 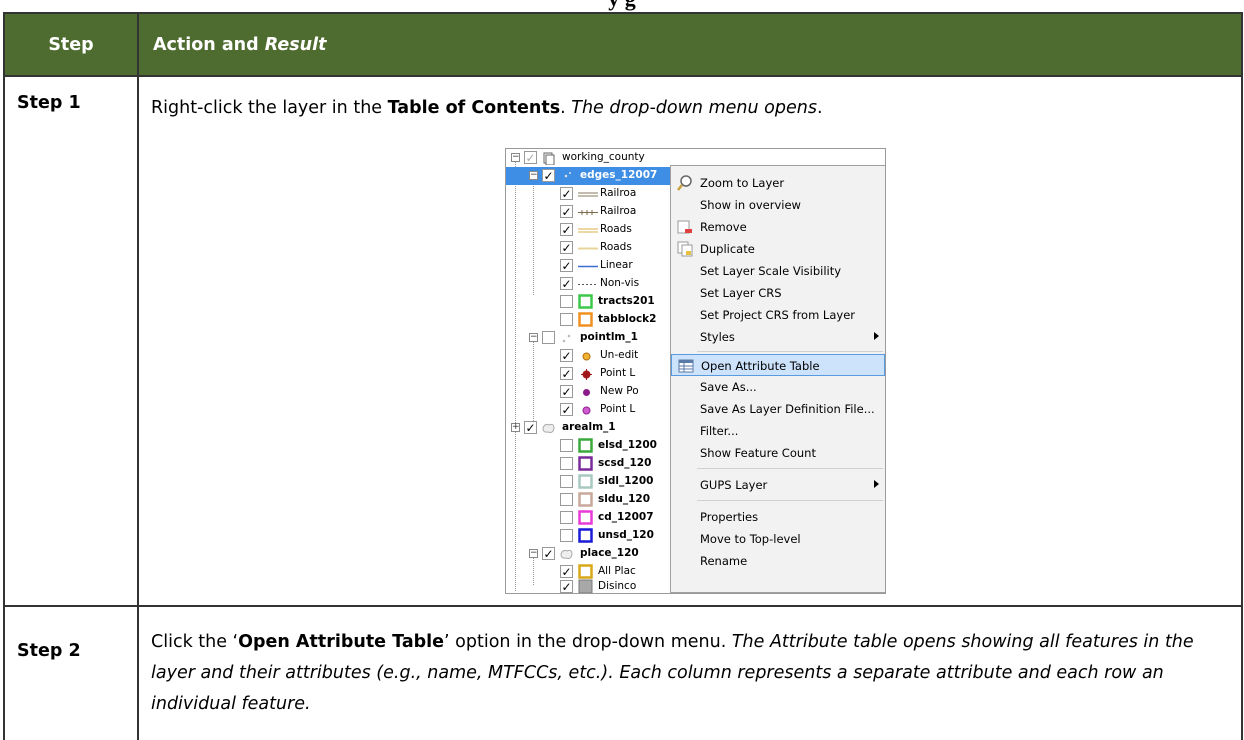 What do you see at coordinates (588, 284) in the screenshot?
I see `nonvisible-symbol-icon` at bounding box center [588, 284].